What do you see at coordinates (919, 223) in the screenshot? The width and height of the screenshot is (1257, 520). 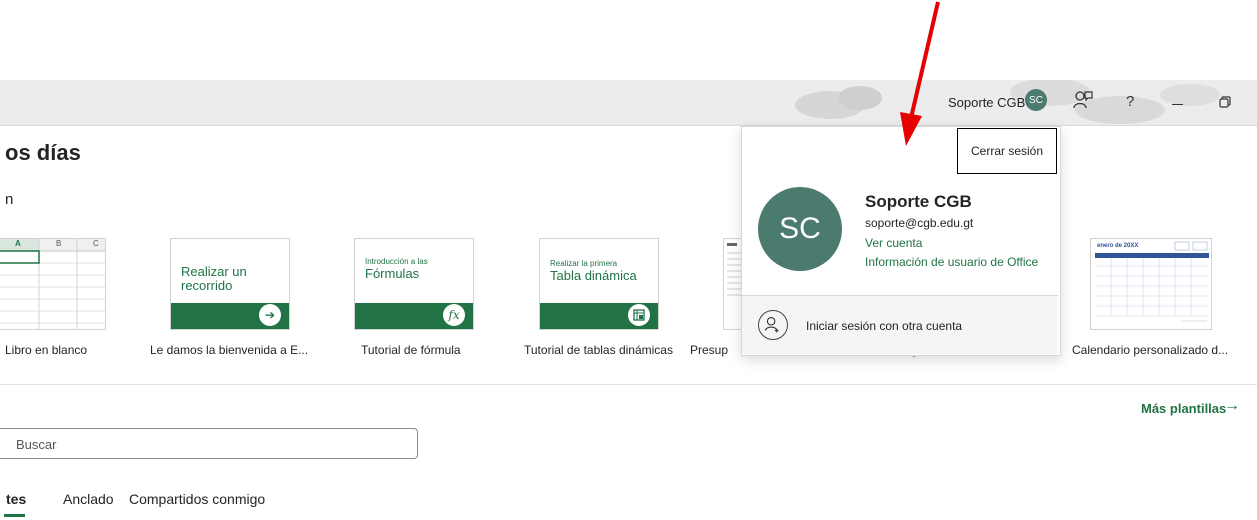 I see `account-email: soporte@cgb.edu.gt` at bounding box center [919, 223].